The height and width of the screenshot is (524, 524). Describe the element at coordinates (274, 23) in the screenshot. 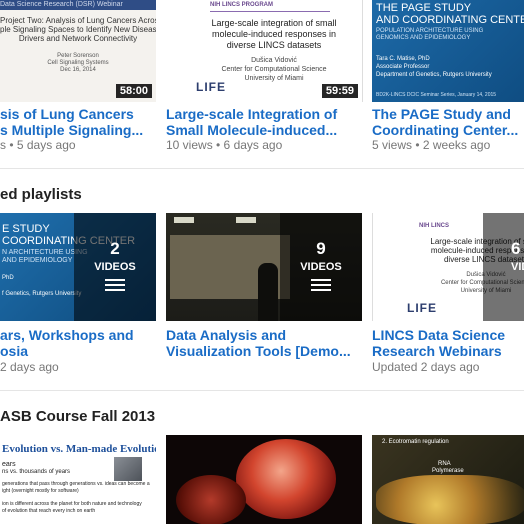

I see `thumbnail-slide-line: Large-scale integration of small` at that location.